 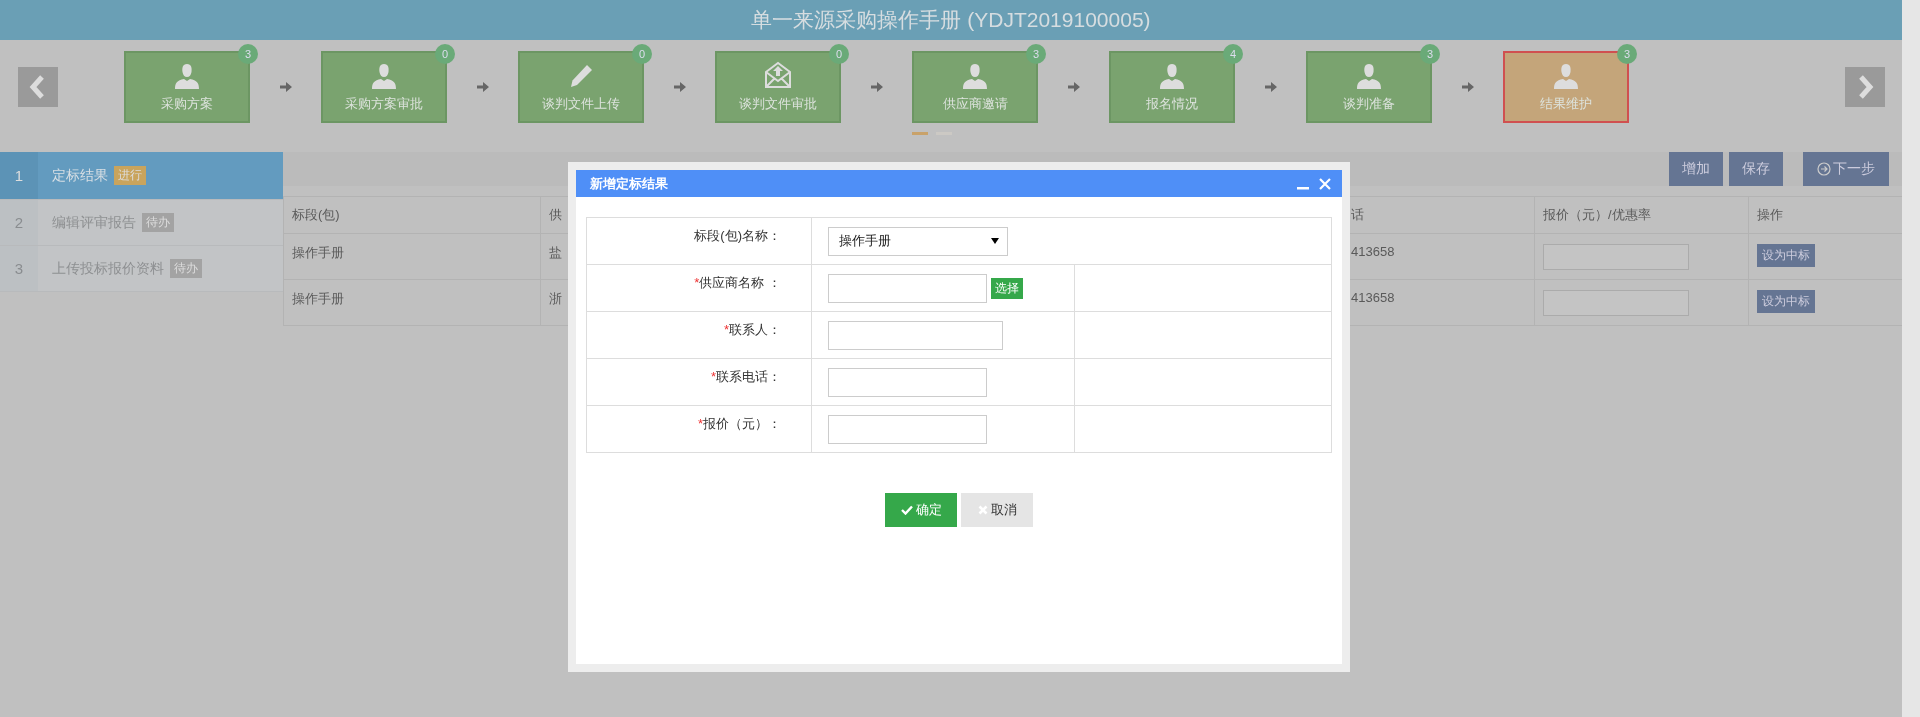 What do you see at coordinates (19, 175) in the screenshot?
I see `step-number: 1` at bounding box center [19, 175].